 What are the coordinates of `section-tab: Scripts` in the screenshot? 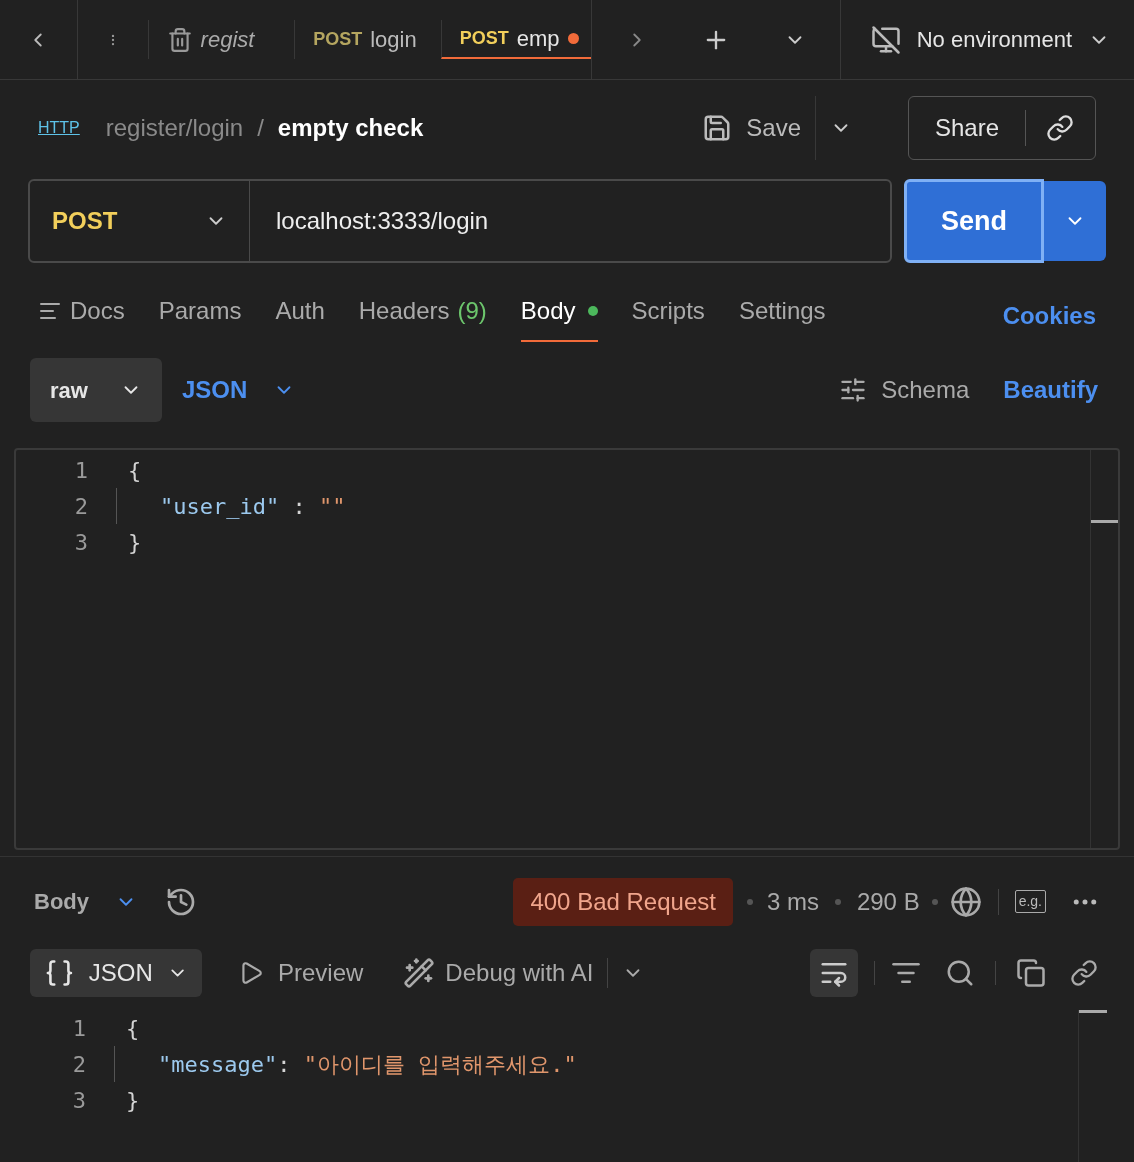 It's located at (668, 312).